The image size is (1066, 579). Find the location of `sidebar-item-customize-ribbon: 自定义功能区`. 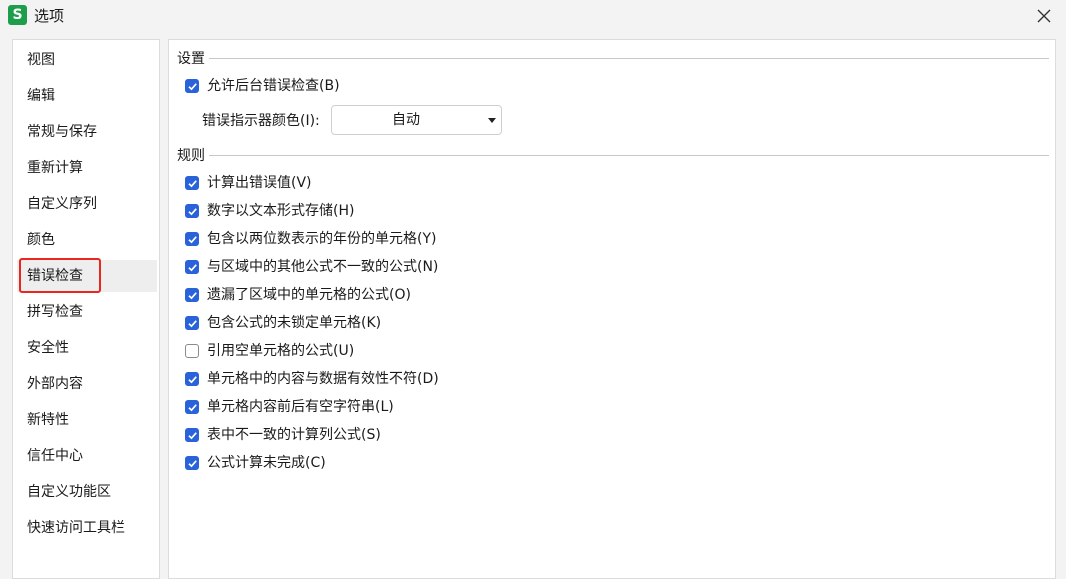

sidebar-item-customize-ribbon: 自定义功能区 is located at coordinates (87, 492).